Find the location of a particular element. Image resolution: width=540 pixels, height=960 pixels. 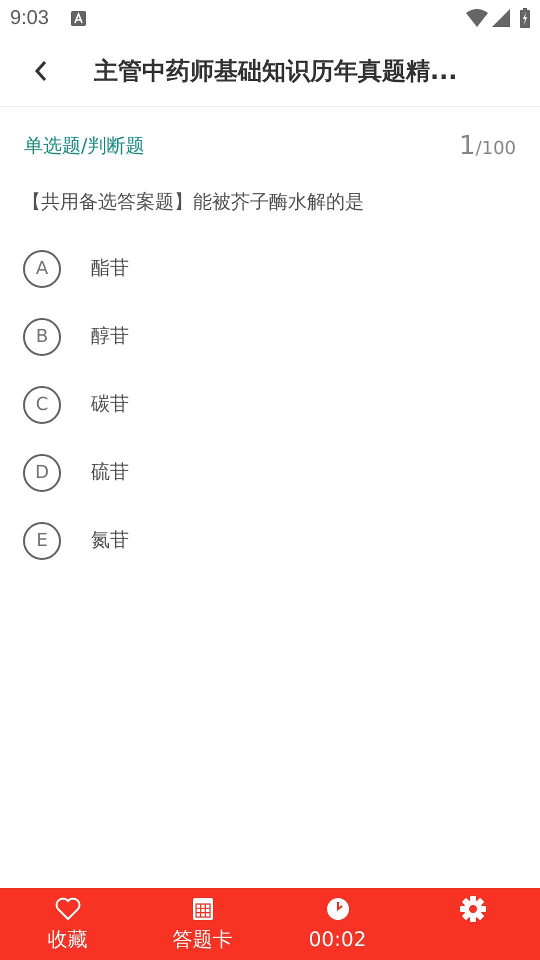

option-text: 氮苷 is located at coordinates (110, 541).